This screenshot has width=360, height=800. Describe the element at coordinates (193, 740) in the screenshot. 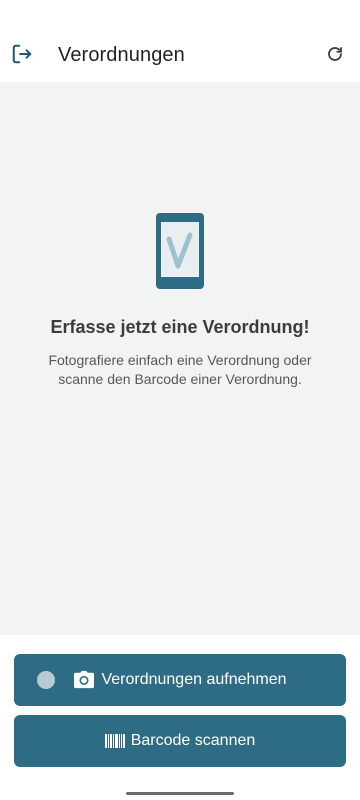

I see `scan-button-label: Barcode scannen` at that location.